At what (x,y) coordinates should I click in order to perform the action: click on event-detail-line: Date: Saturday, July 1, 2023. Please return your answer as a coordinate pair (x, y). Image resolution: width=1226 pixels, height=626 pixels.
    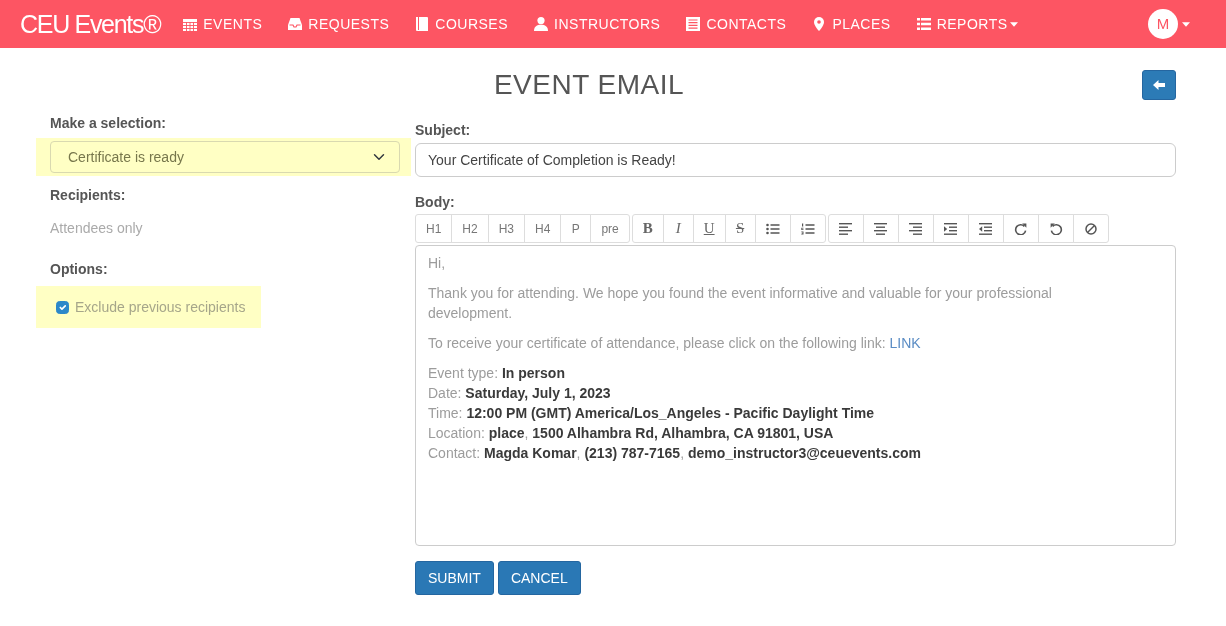
    Looking at the image, I should click on (520, 393).